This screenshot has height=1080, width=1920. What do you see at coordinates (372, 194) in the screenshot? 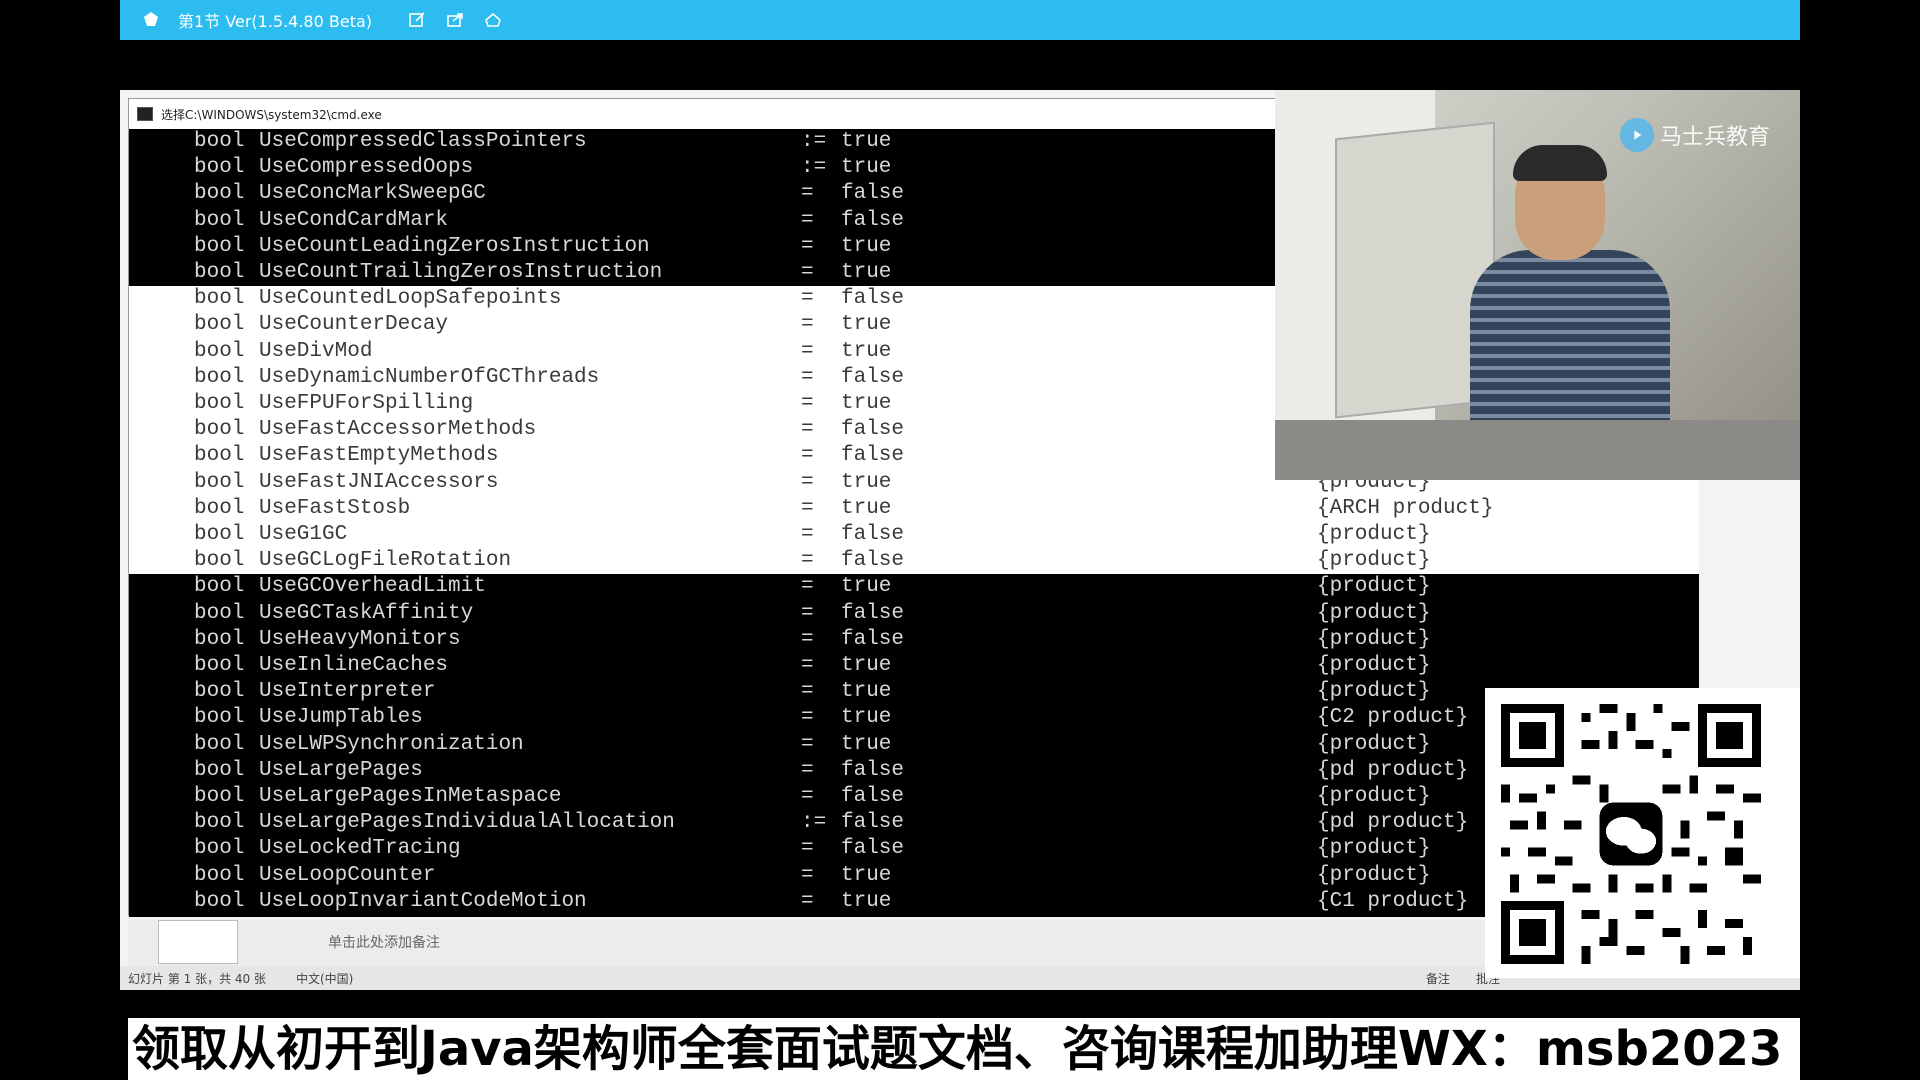
I see `flag-name: UseConcMarkSweepGC` at bounding box center [372, 194].